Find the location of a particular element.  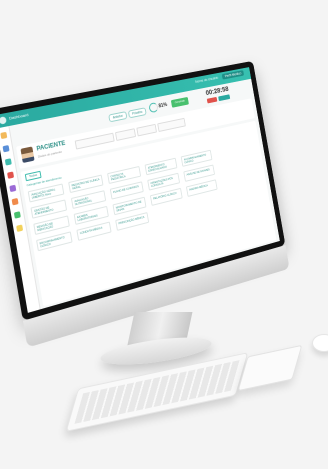

settings-icon is located at coordinates (17, 215).